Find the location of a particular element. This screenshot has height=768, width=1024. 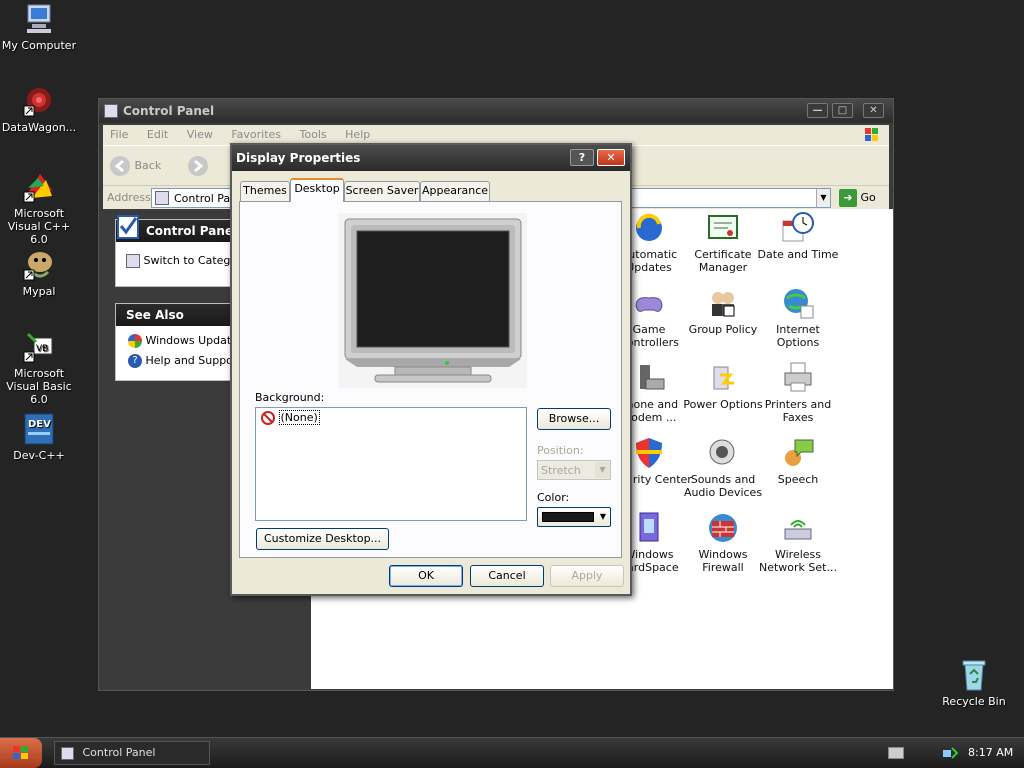

cp-item-internet-options: Internet Options is located at coordinates (798, 317).